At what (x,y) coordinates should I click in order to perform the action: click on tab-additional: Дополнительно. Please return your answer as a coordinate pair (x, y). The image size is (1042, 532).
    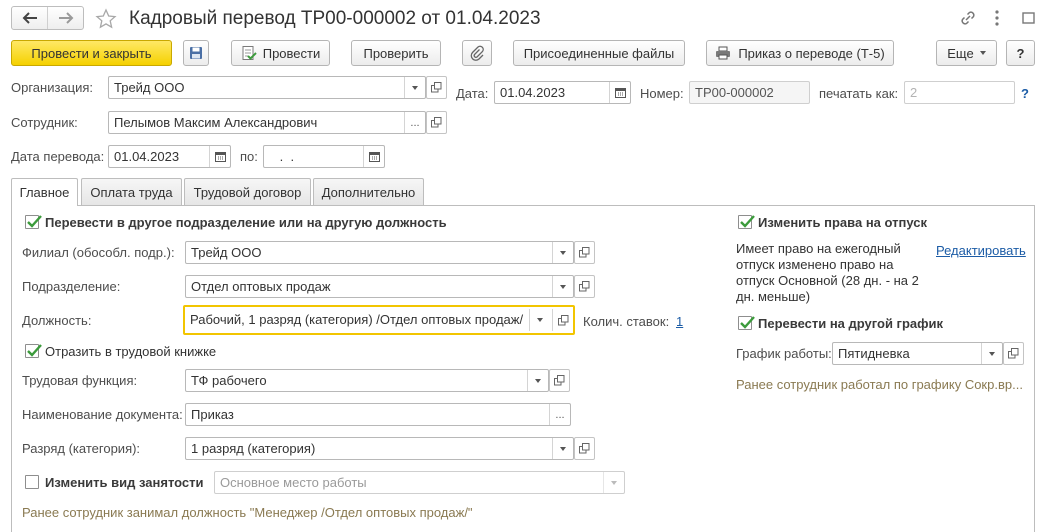
    Looking at the image, I should click on (368, 191).